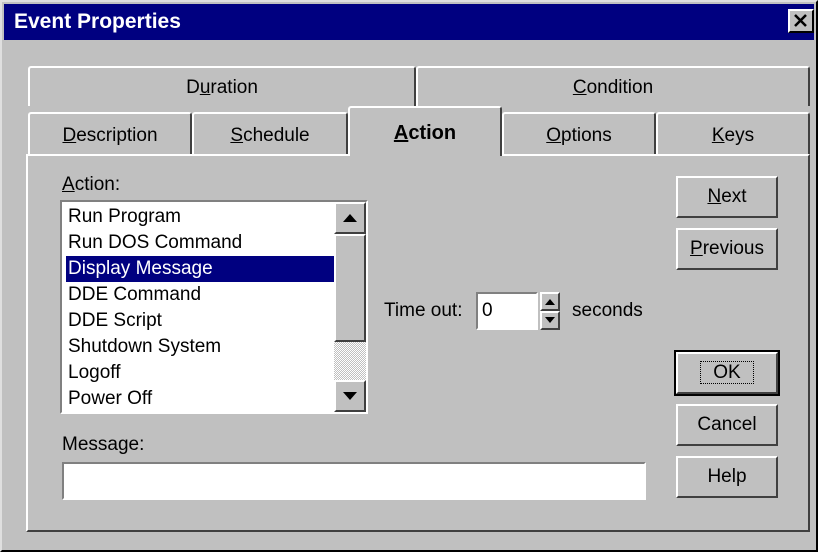 The image size is (820, 554). I want to click on spin-up-button, so click(550, 301).